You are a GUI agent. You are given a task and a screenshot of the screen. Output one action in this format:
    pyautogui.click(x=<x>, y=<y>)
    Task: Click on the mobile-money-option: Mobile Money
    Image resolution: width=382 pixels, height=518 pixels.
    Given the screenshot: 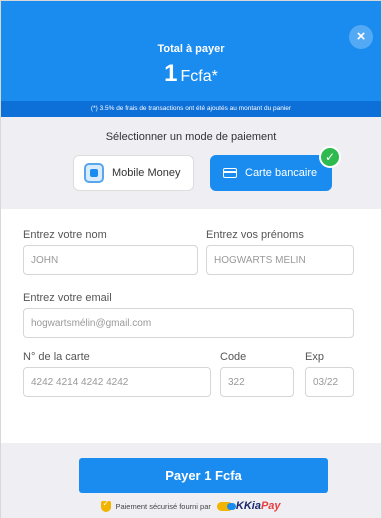 What is the action you would take?
    pyautogui.click(x=133, y=173)
    